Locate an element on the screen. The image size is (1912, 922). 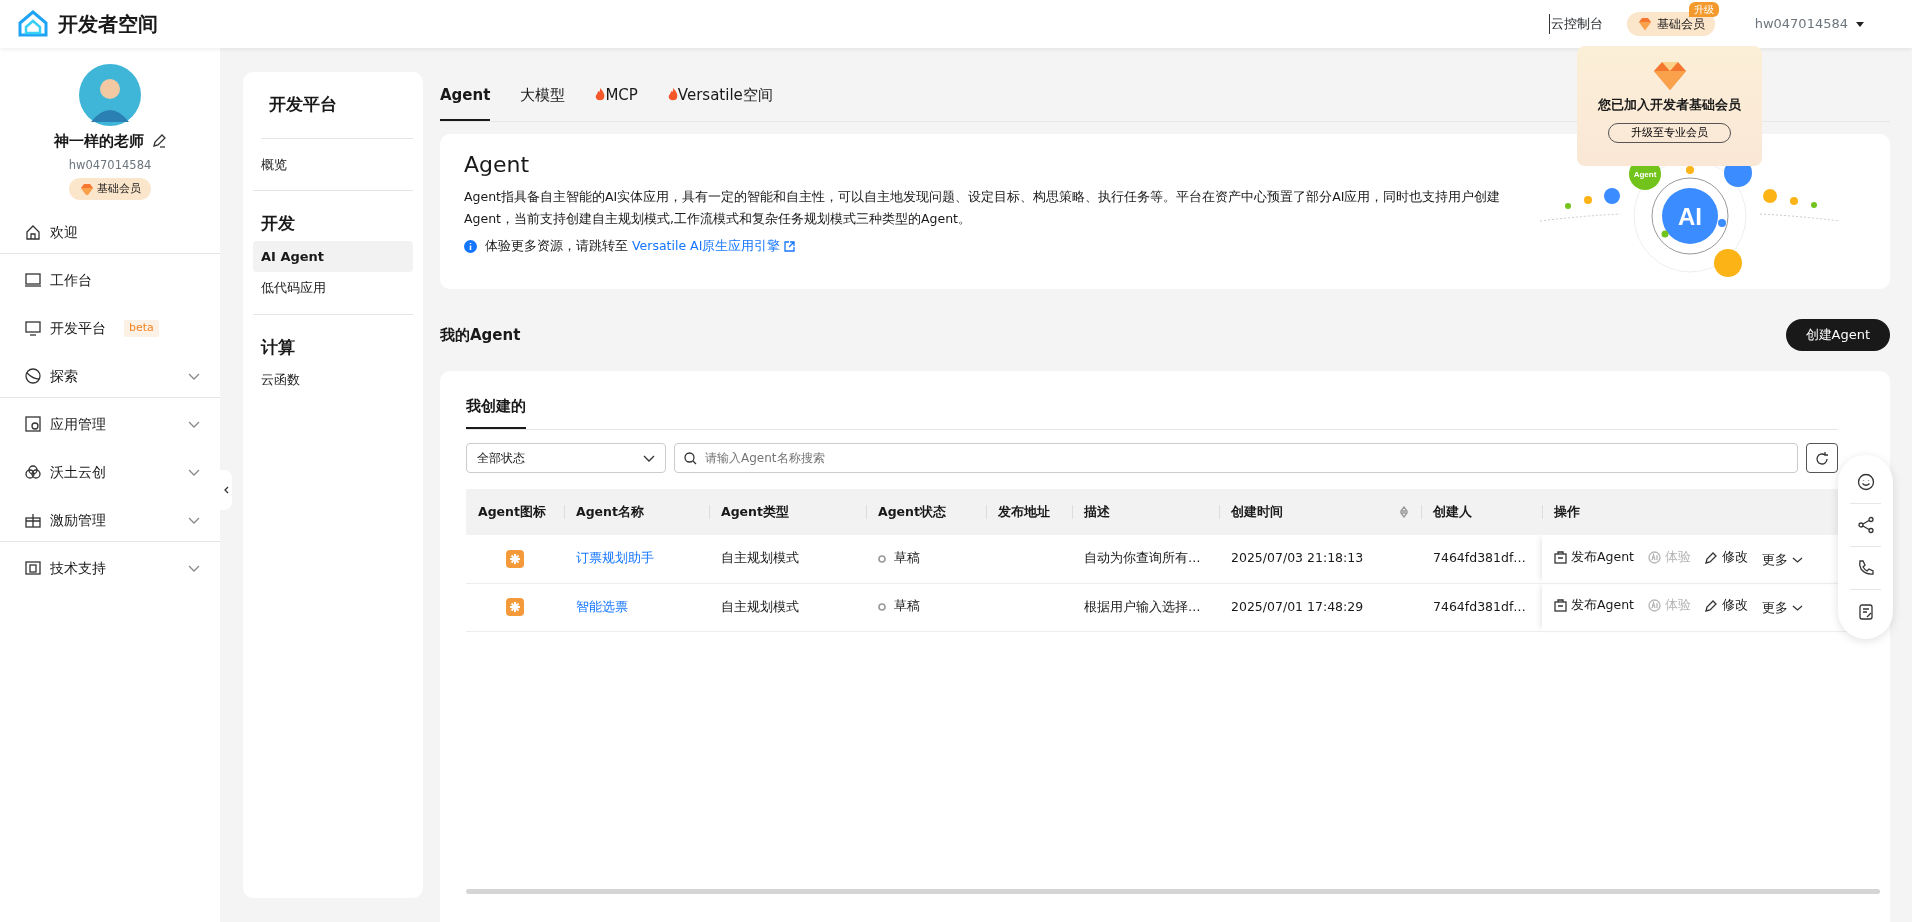
logo-text: 开发者空间 is located at coordinates (108, 24).